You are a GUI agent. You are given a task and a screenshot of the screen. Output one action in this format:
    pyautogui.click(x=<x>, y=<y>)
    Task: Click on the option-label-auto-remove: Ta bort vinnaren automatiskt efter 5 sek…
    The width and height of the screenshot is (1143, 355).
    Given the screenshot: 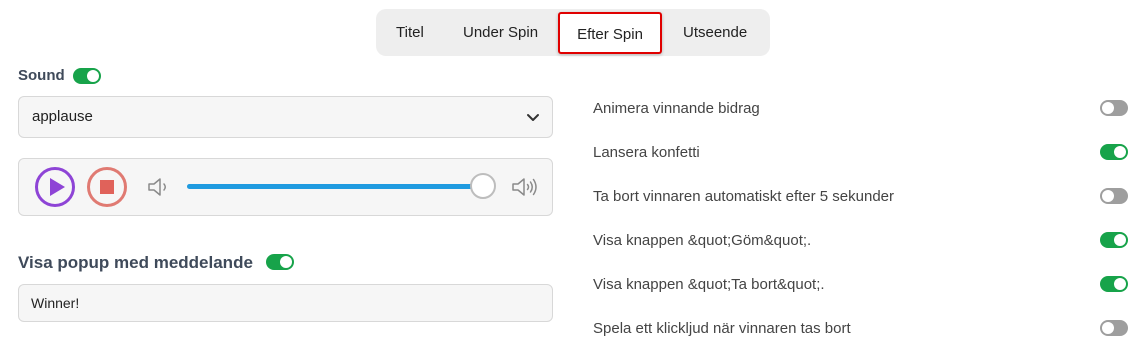 What is the action you would take?
    pyautogui.click(x=743, y=196)
    